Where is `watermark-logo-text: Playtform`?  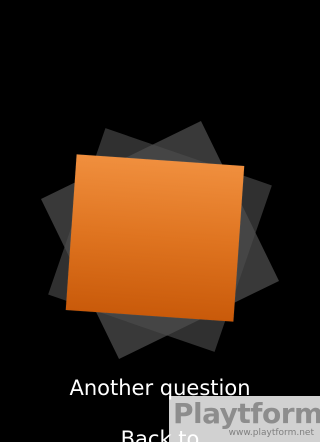 watermark-logo-text: Playtform is located at coordinates (246, 413).